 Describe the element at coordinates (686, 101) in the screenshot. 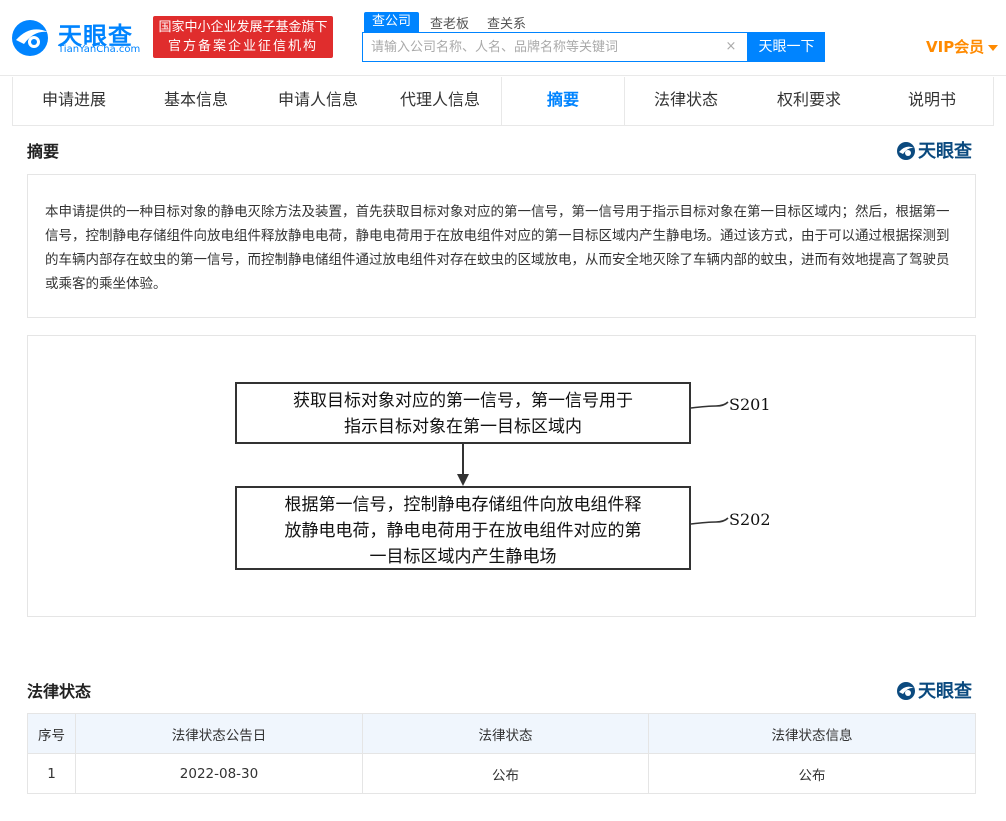

I see `tab-legal-status: 法律状态` at that location.